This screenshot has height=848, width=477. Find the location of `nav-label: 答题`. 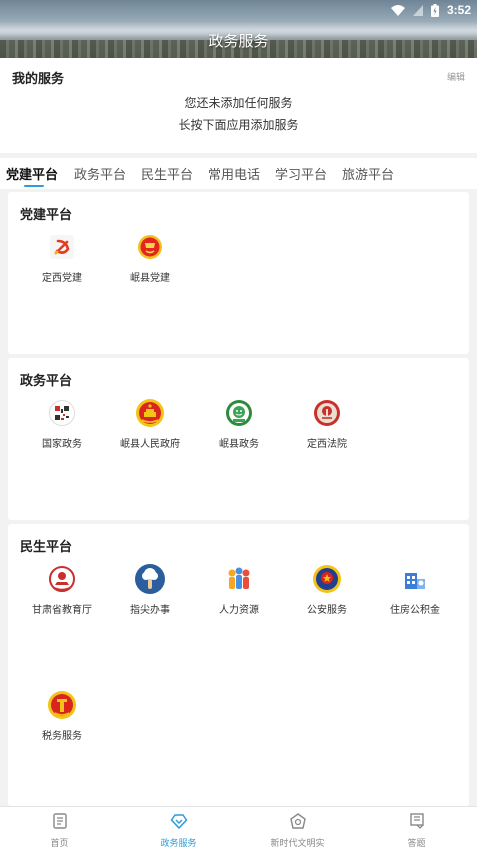

nav-label: 答题 is located at coordinates (416, 843).